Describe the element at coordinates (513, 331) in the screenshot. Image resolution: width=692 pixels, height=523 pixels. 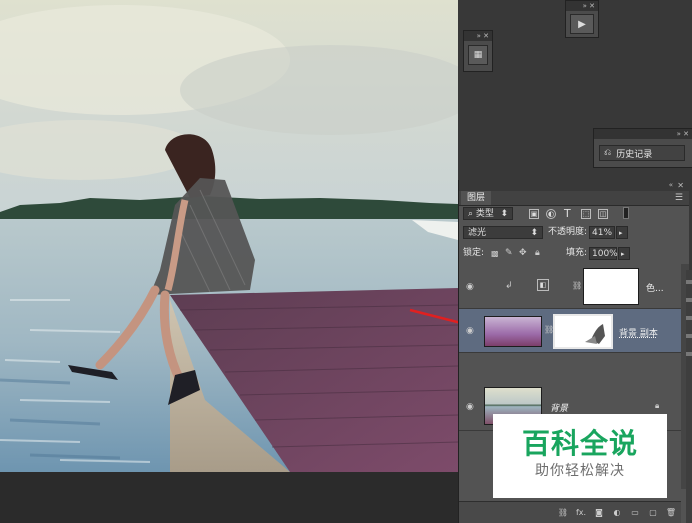
I see `layer-thumbnail` at that location.